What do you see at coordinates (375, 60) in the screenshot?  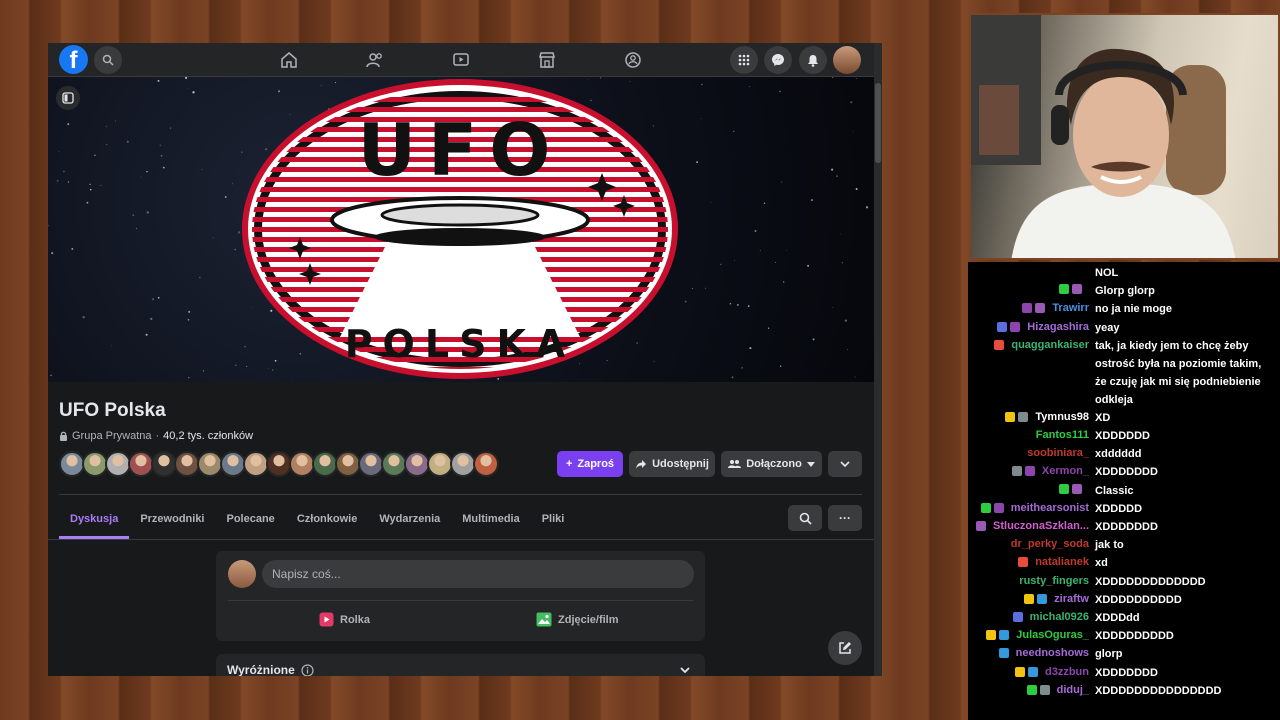 I see `friends-nav-button` at bounding box center [375, 60].